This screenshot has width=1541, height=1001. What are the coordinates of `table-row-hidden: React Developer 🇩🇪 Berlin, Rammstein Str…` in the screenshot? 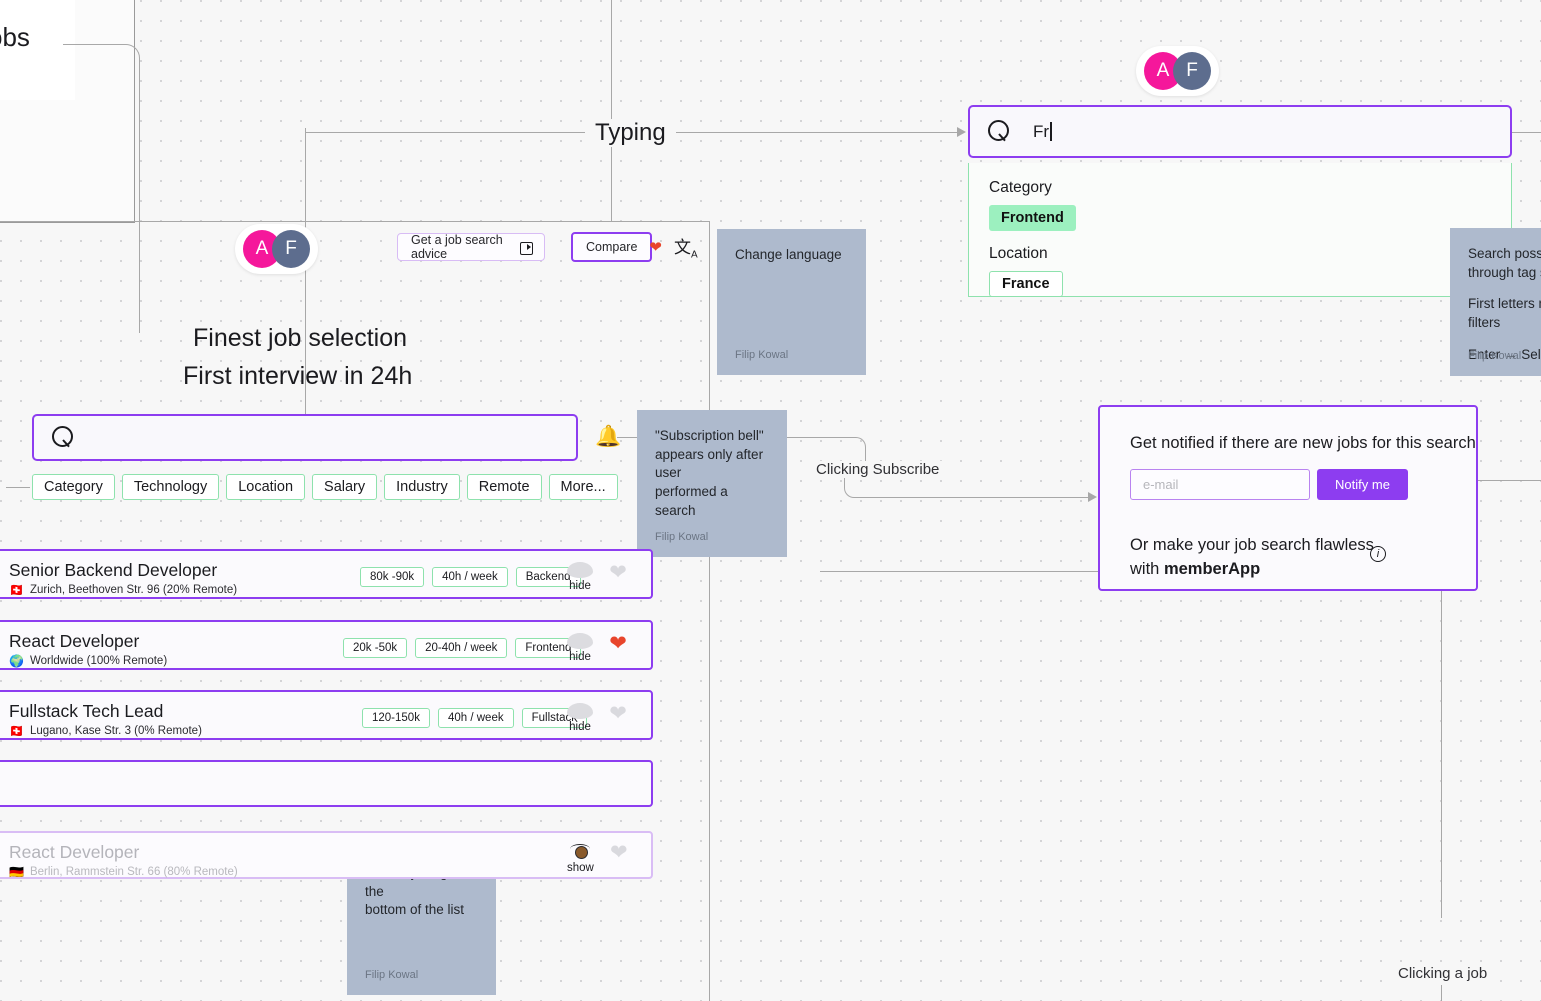 It's located at (326, 855).